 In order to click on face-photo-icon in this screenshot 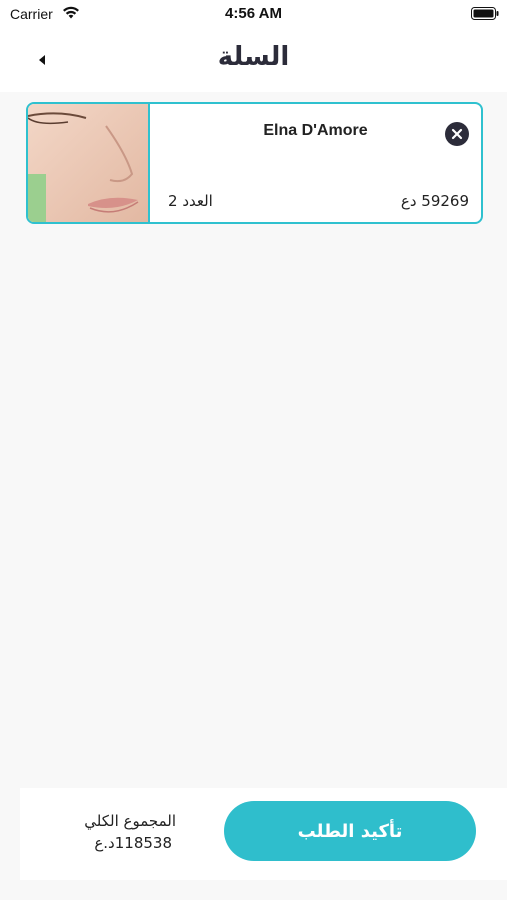, I will do `click(88, 163)`.